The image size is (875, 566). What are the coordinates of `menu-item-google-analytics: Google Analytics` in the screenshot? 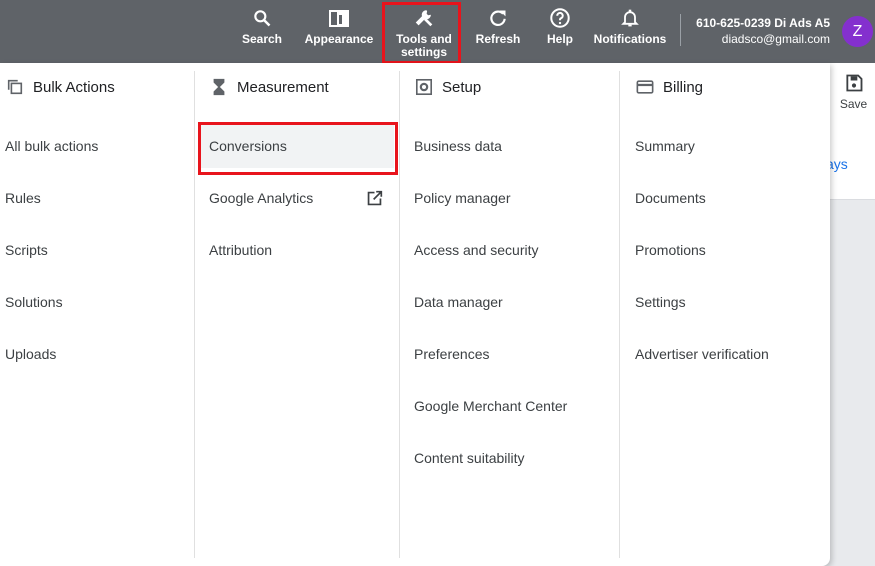 It's located at (299, 198).